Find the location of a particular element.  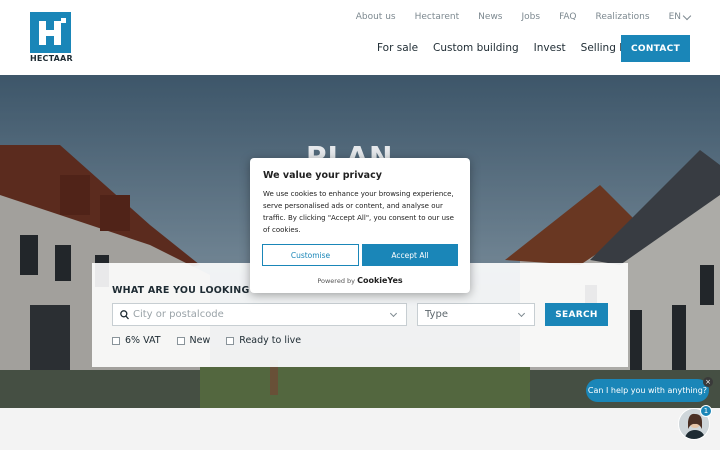

topnav-faq: FAQ is located at coordinates (567, 17).